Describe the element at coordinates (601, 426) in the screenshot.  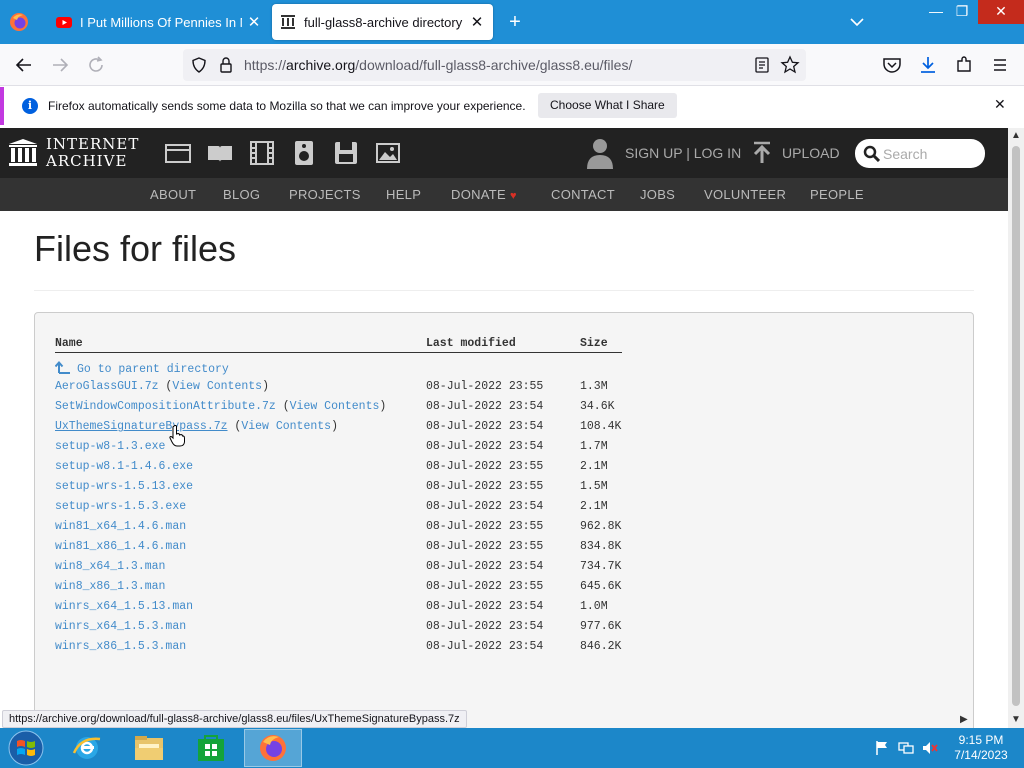
I see `file-size: 108.4K` at that location.